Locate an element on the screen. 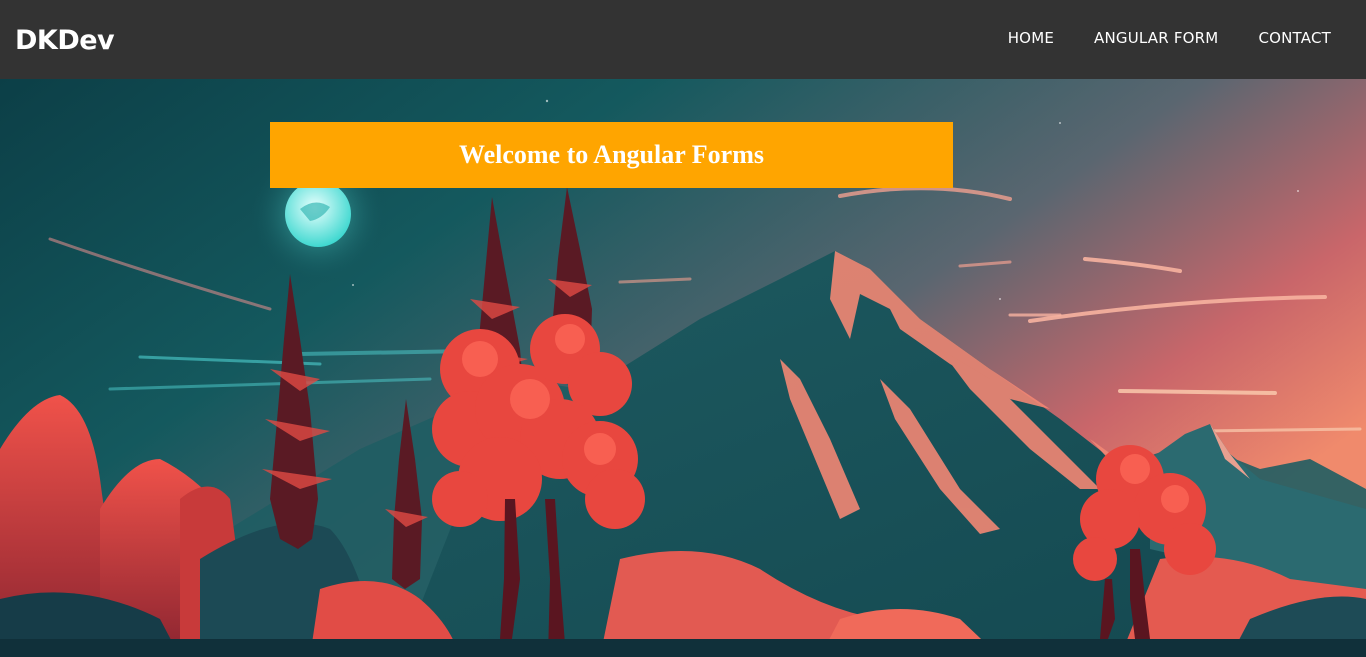 Image resolution: width=1366 pixels, height=657 pixels. brand-logo: DKDev is located at coordinates (65, 40).